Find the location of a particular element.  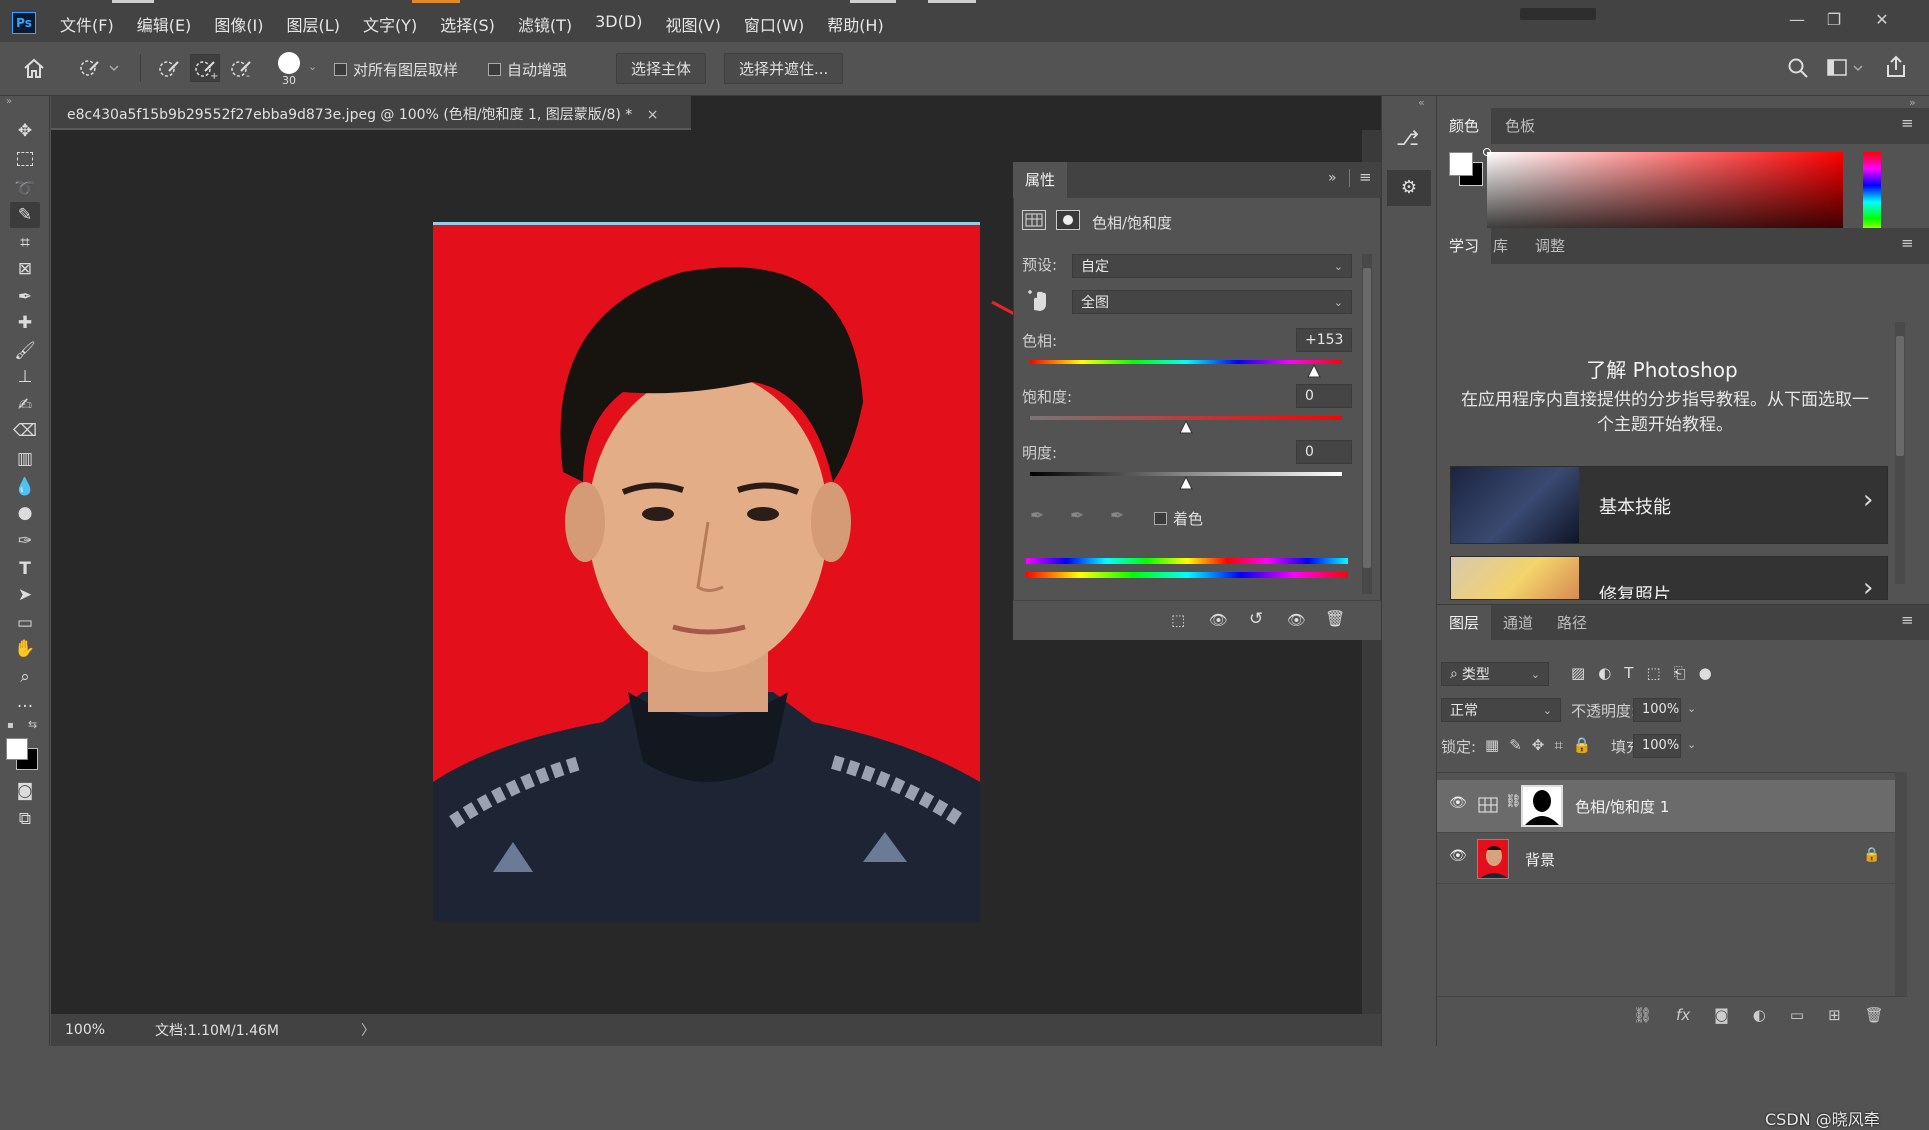

menu-layer: 图层(L) is located at coordinates (313, 24).